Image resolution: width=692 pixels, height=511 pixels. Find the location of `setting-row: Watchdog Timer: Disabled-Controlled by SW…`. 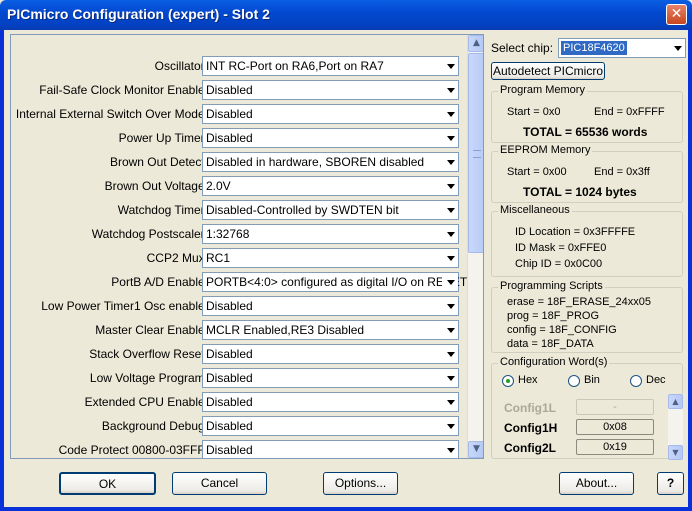

setting-row: Watchdog Timer: Disabled-Controlled by SW… is located at coordinates (240, 210).